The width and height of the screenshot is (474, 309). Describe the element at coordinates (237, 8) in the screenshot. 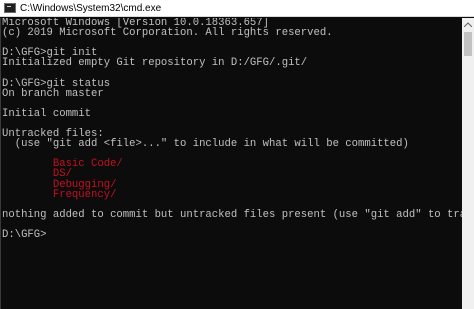

I see `title-bar: C:\Windows\System32\cmd.exe` at that location.